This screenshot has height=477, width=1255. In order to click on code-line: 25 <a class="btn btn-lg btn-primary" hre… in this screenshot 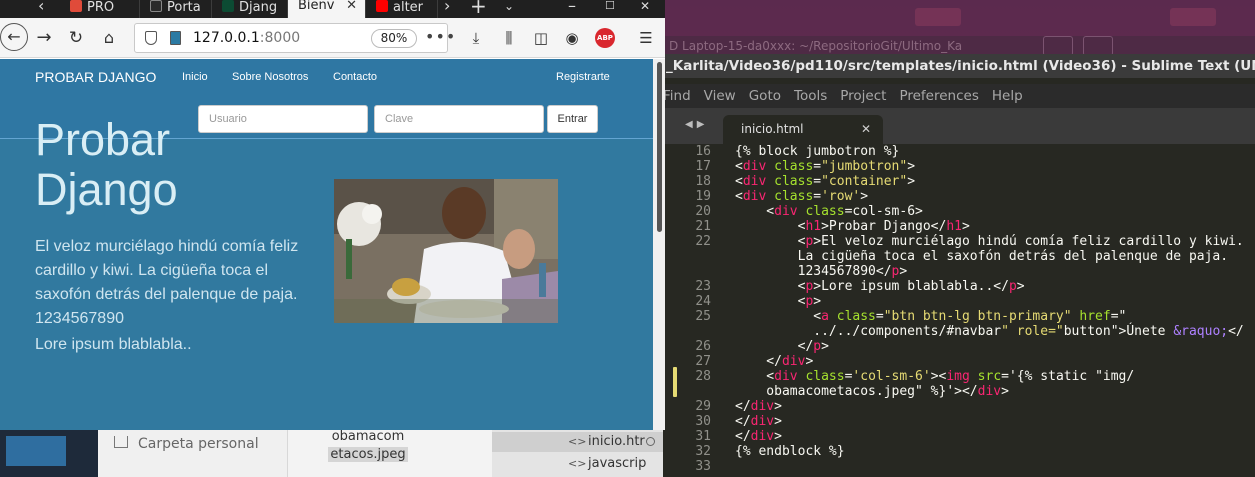, I will do `click(959, 316)`.